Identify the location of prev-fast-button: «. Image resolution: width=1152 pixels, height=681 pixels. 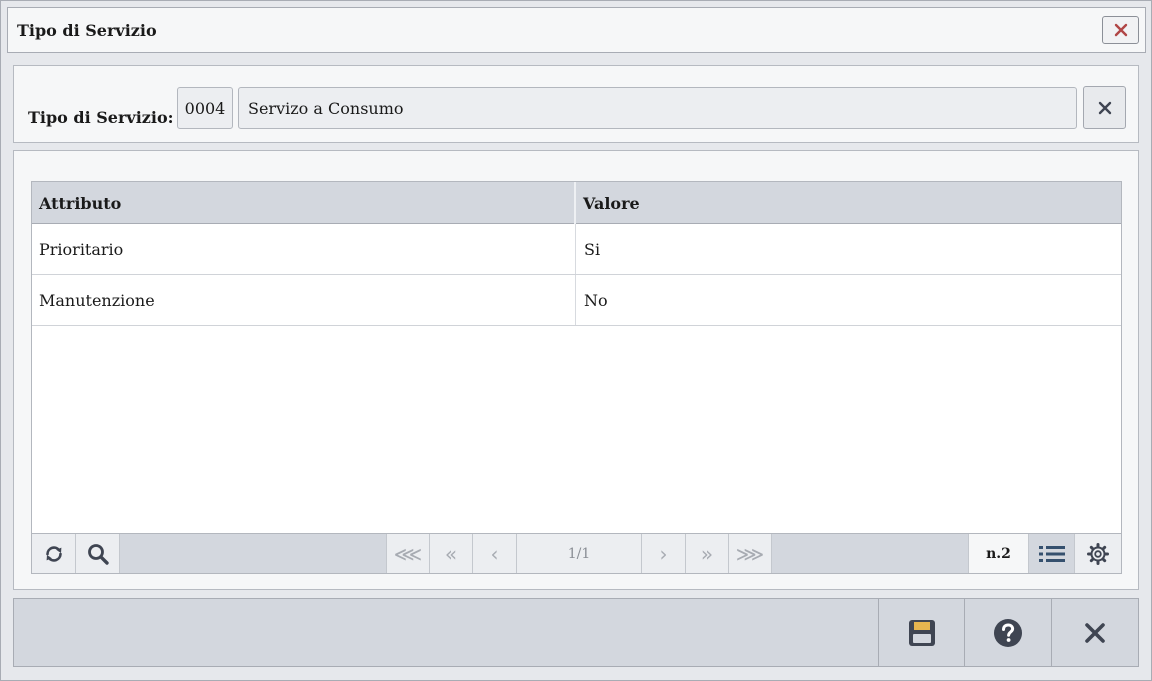
(451, 553).